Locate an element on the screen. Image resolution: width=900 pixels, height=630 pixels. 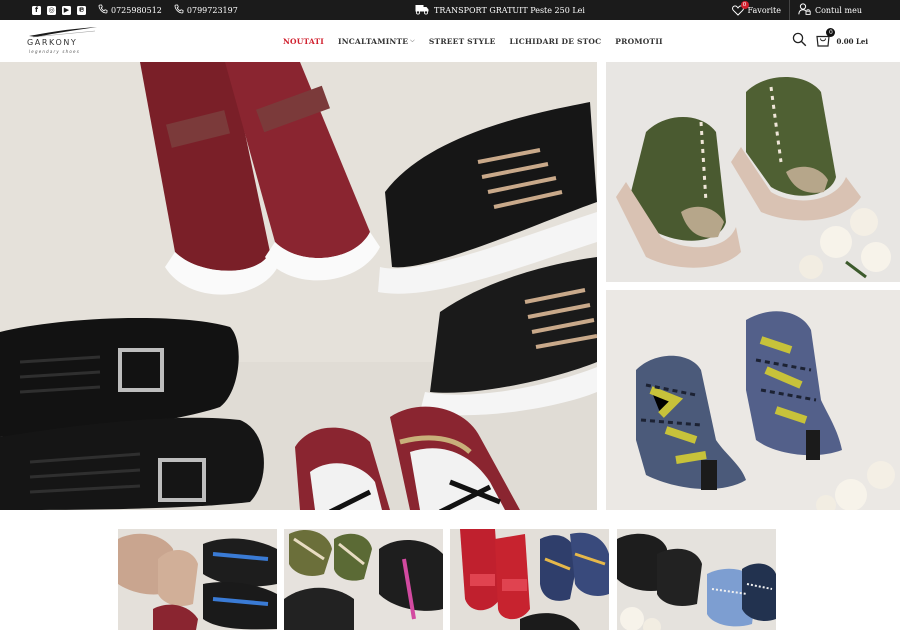
nav-label: INCALTAMINTE is located at coordinates (373, 41).